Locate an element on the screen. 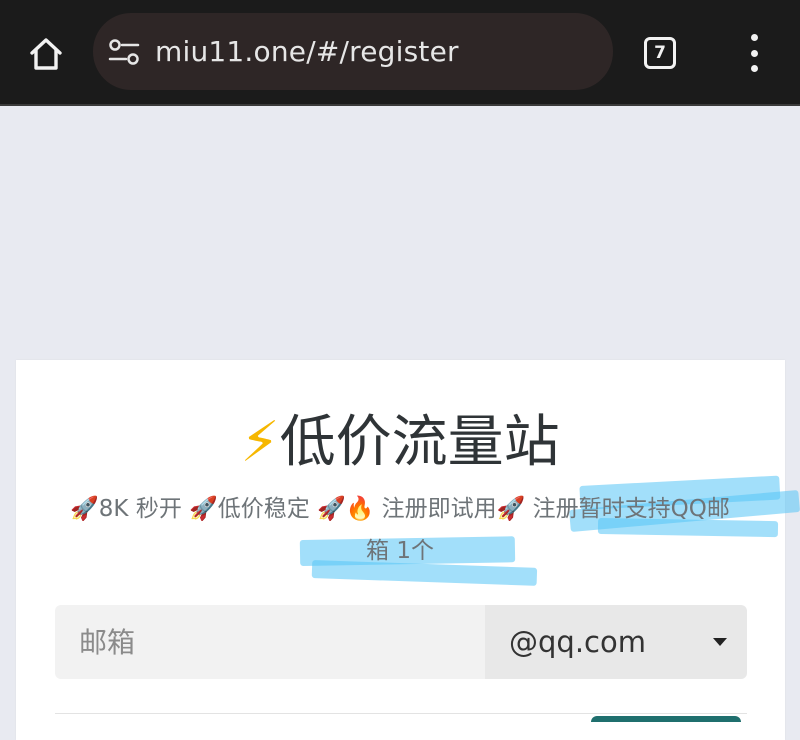 The width and height of the screenshot is (800, 740). email-domain-select: @qq.com is located at coordinates (616, 642).